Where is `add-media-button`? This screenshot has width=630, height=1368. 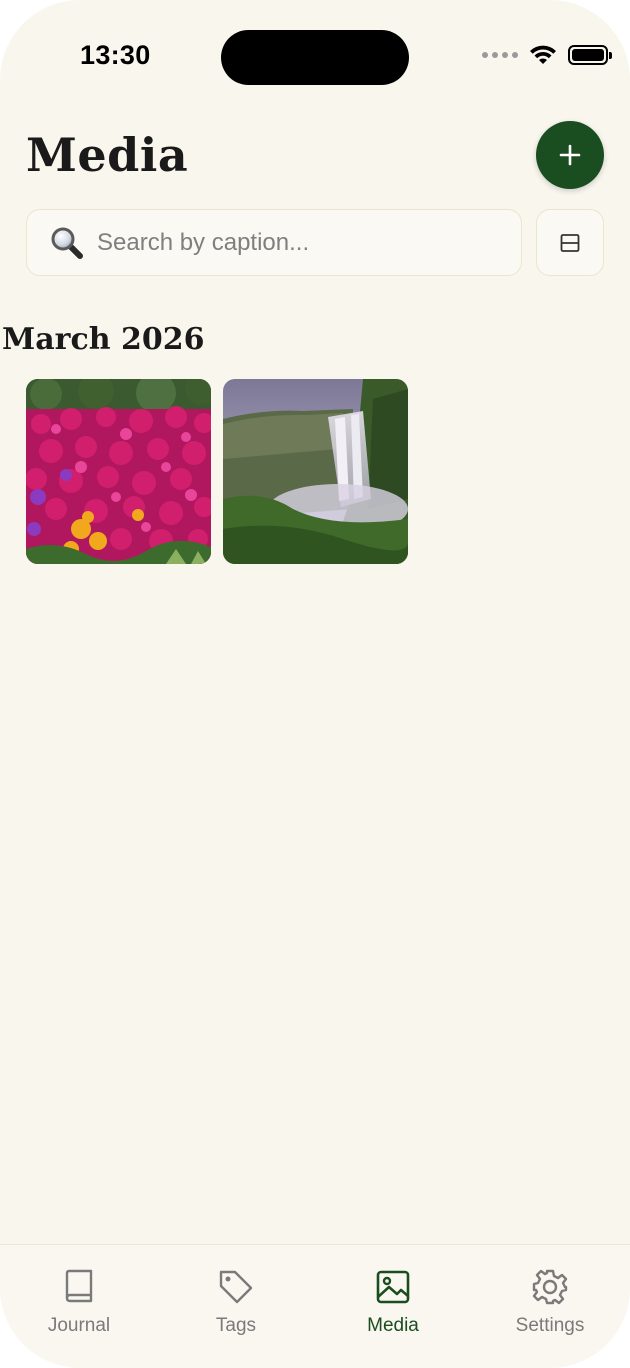
add-media-button is located at coordinates (570, 155).